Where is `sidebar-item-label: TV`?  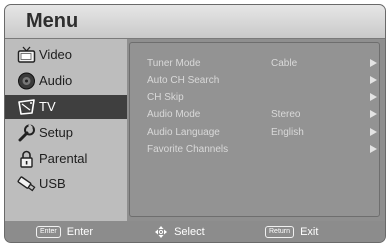
sidebar-item-label: TV is located at coordinates (47, 106).